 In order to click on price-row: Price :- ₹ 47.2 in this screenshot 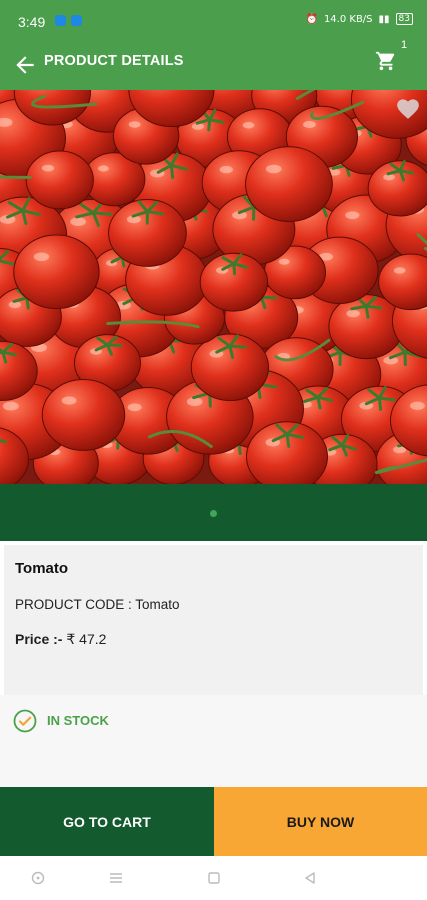, I will do `click(60, 639)`.